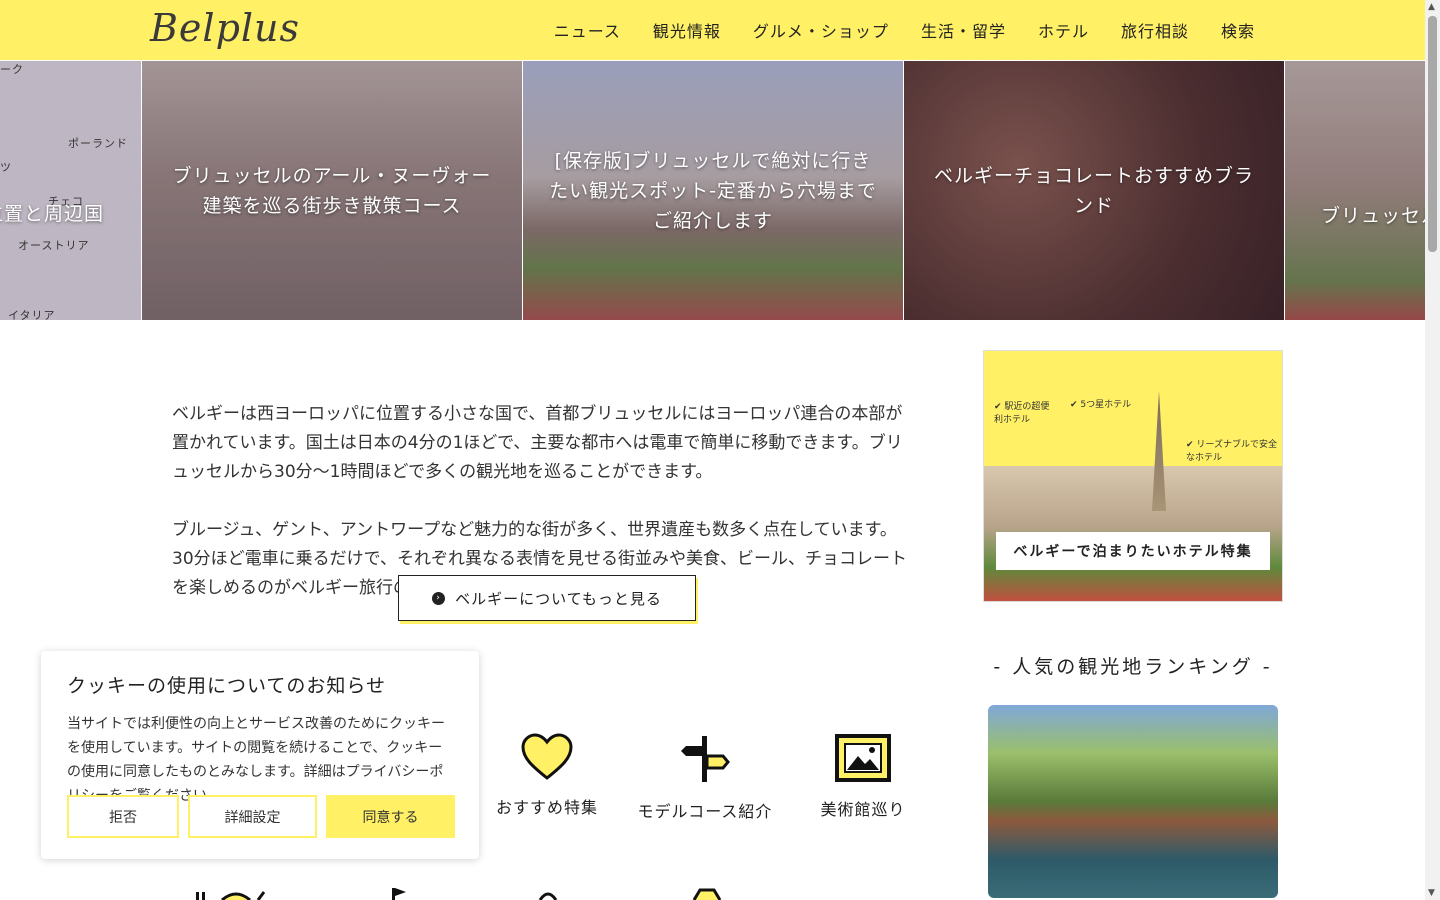 This screenshot has width=1440, height=900. What do you see at coordinates (558, 598) in the screenshot?
I see `cta-label: ベルギーについてもっと見る` at bounding box center [558, 598].